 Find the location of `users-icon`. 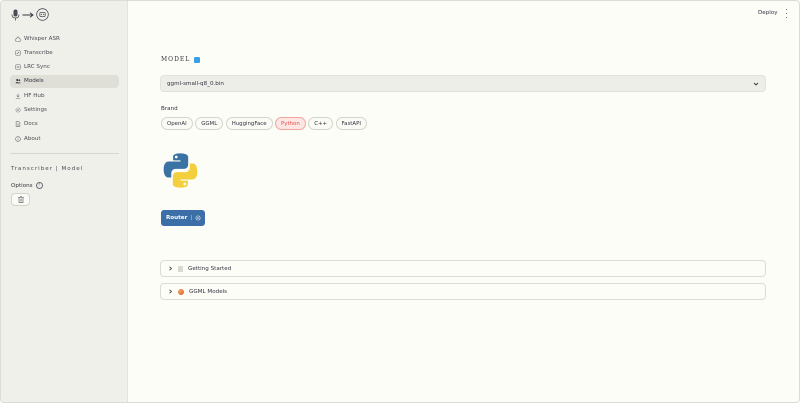

users-icon is located at coordinates (17, 81).